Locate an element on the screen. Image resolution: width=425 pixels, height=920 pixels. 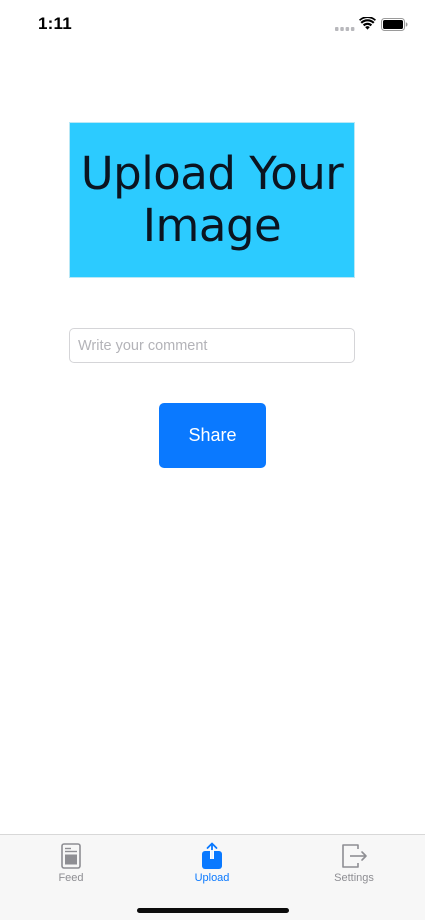
share-button: Share is located at coordinates (212, 435).